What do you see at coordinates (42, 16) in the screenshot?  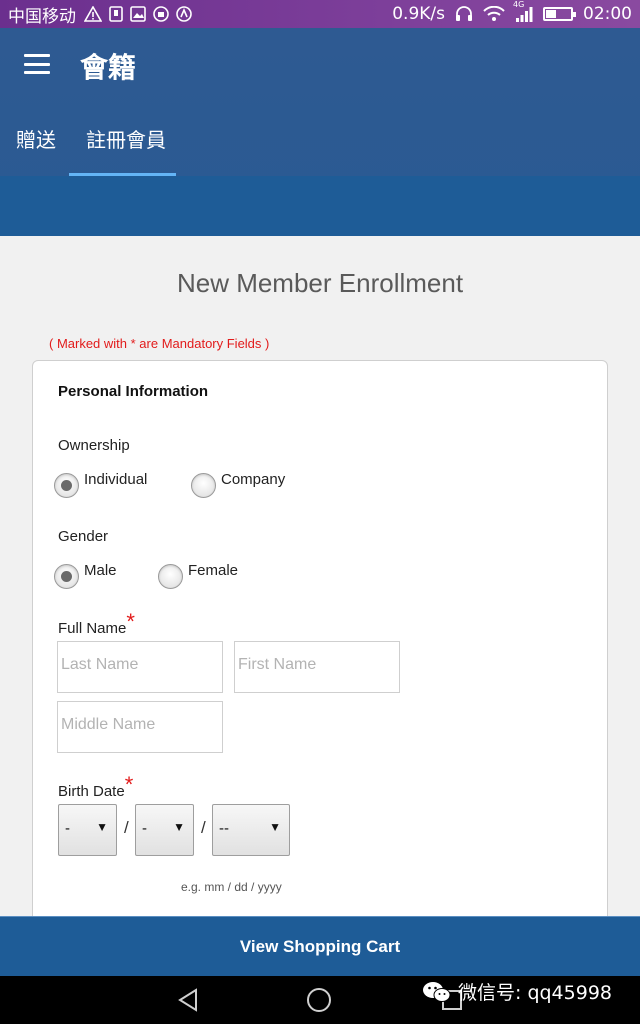 I see `carrier-name: 中国移动` at bounding box center [42, 16].